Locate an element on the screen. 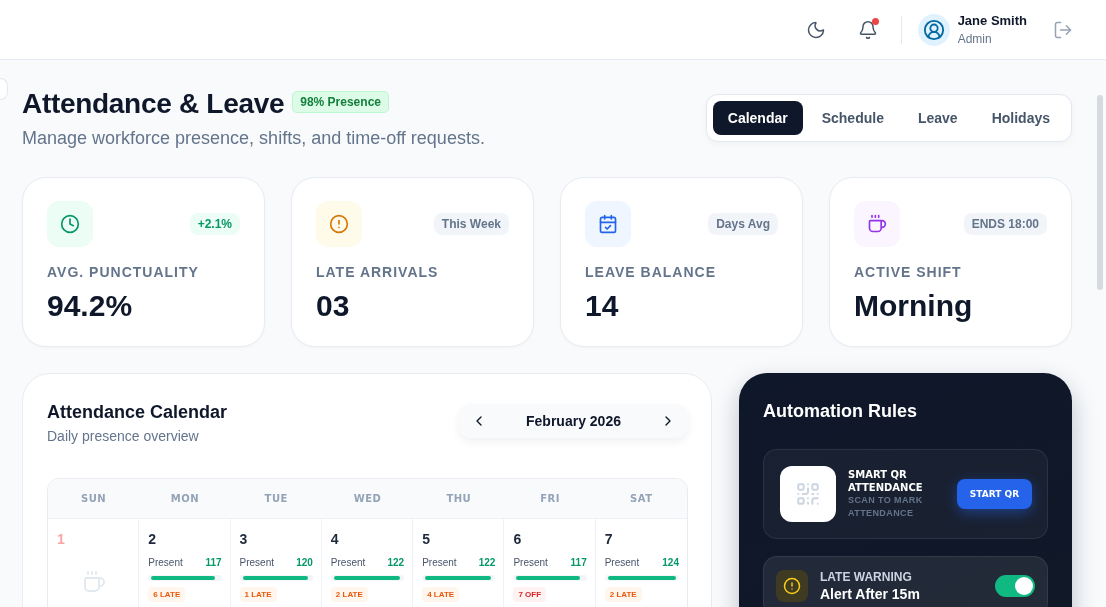 Image resolution: width=1106 pixels, height=607 pixels. rule-subtitle: SCAN TO MARK ATTENDANCE is located at coordinates (886, 507).